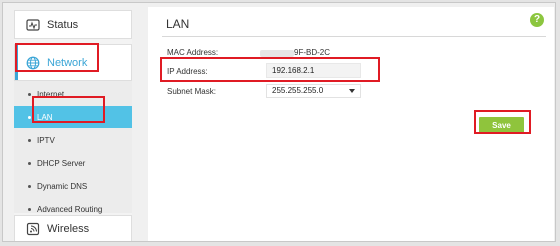  I want to click on redacted-mac-prefix, so click(277, 53).